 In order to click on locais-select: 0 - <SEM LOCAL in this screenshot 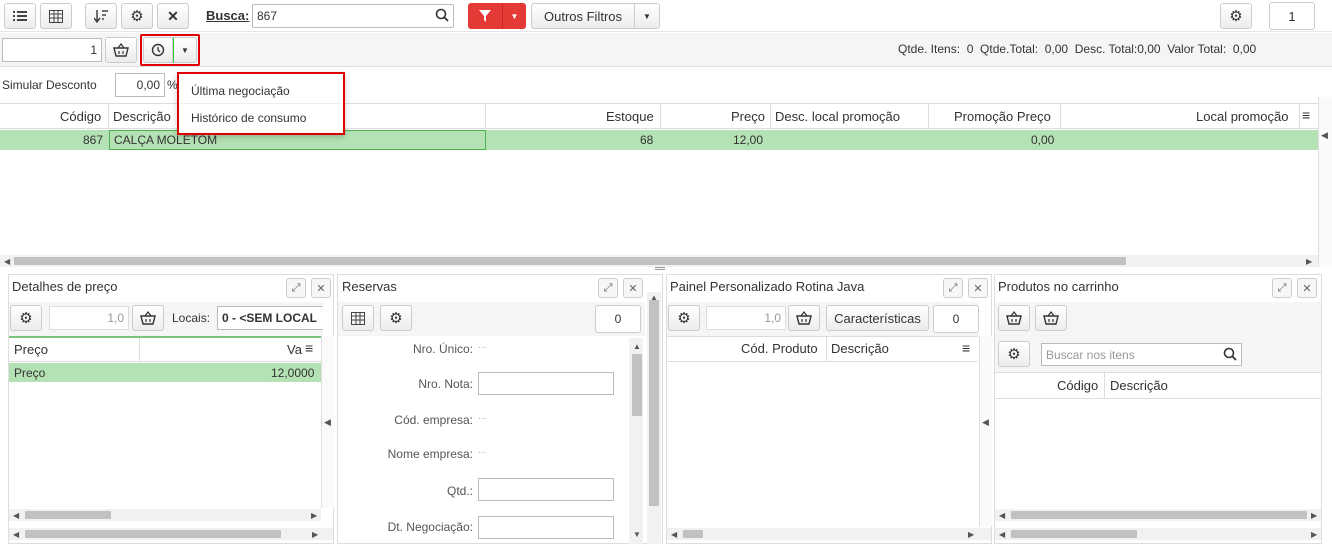, I will do `click(270, 318)`.